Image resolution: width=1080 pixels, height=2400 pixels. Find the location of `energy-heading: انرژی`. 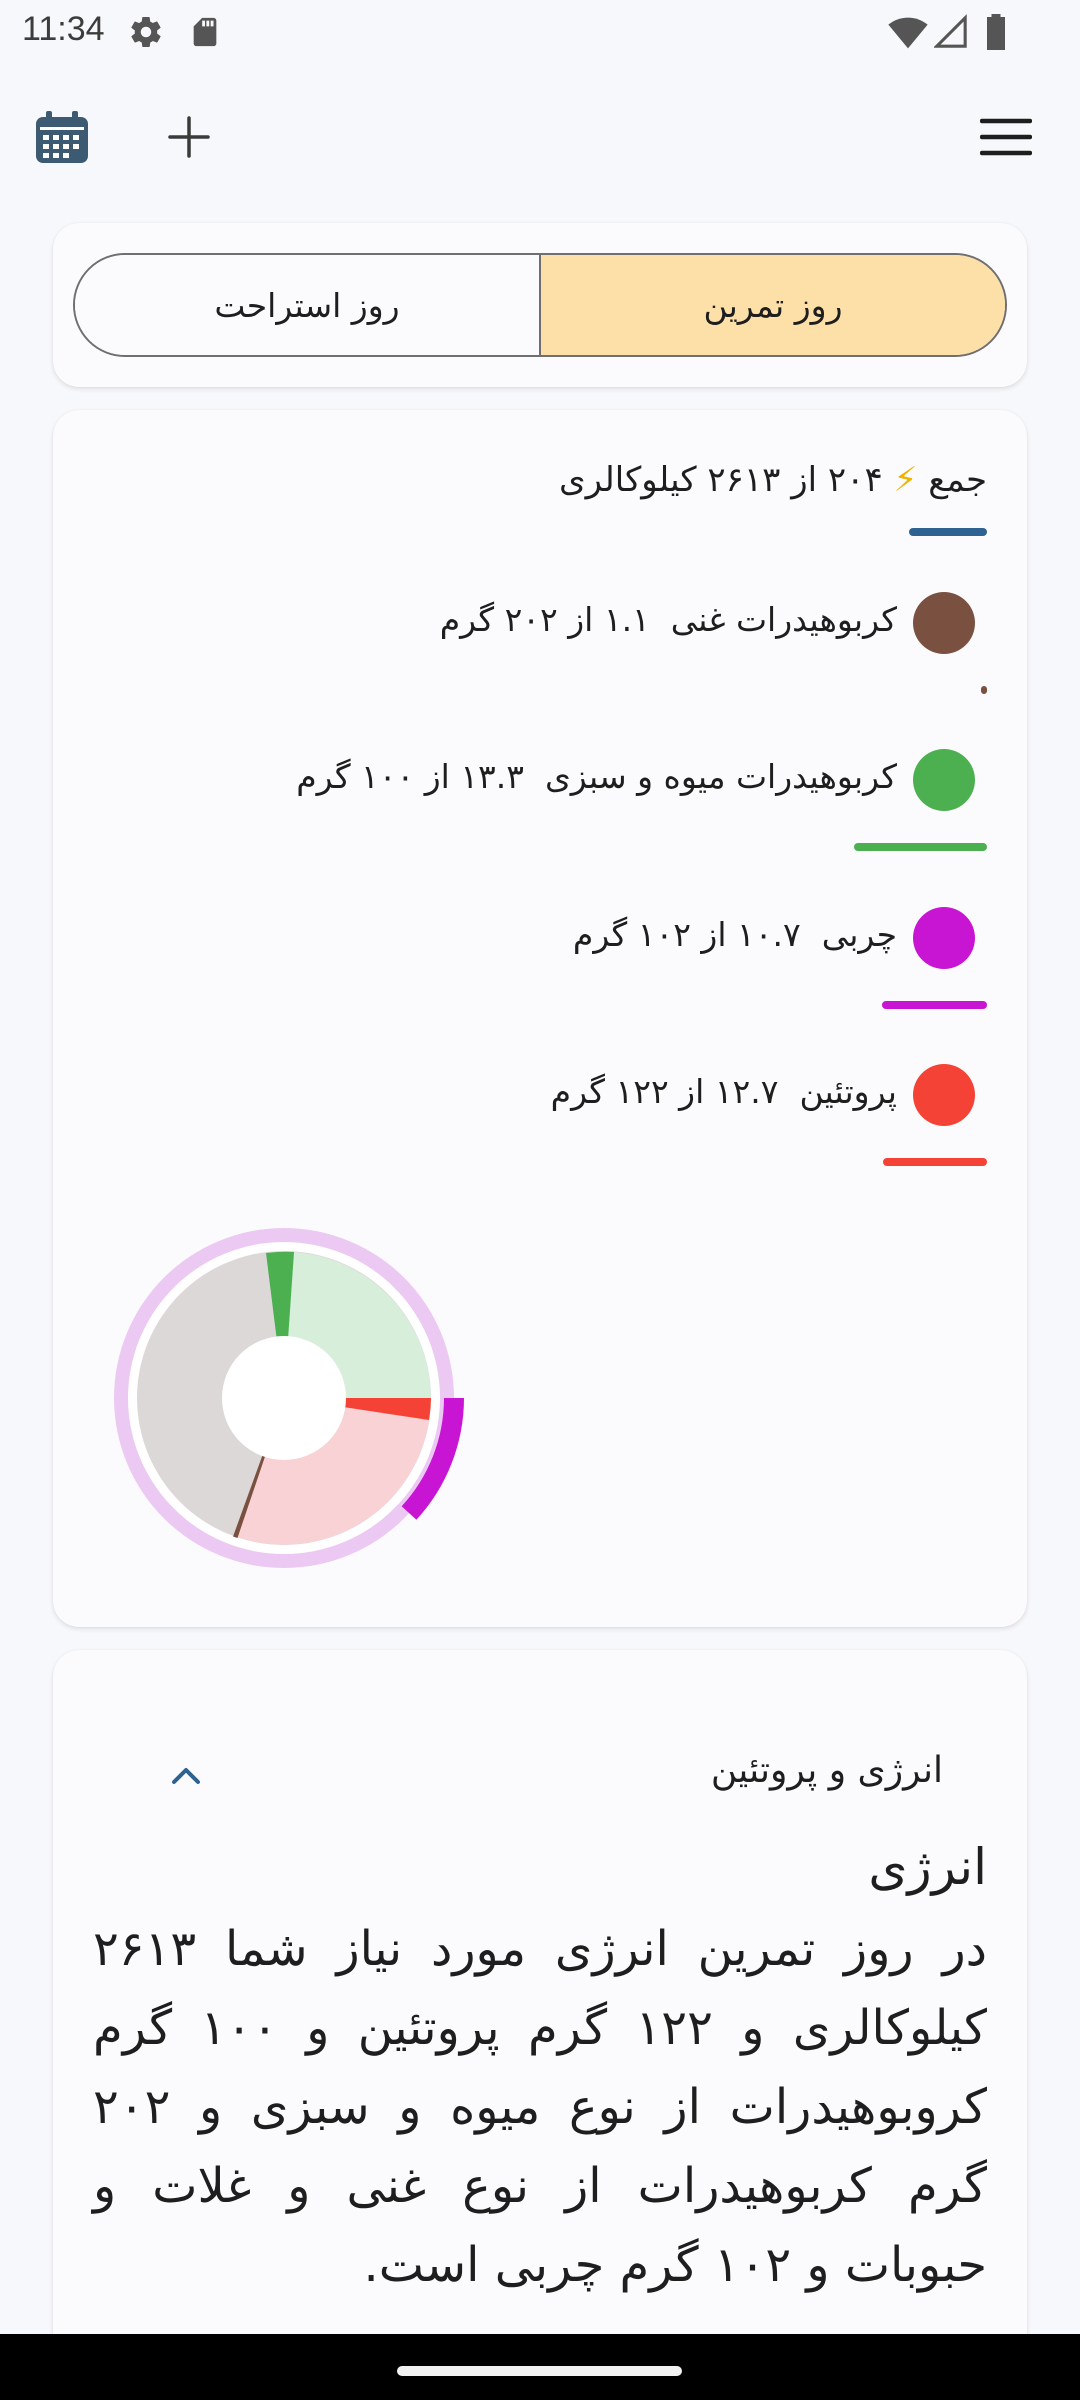

energy-heading: انرژی is located at coordinates (927, 1867).